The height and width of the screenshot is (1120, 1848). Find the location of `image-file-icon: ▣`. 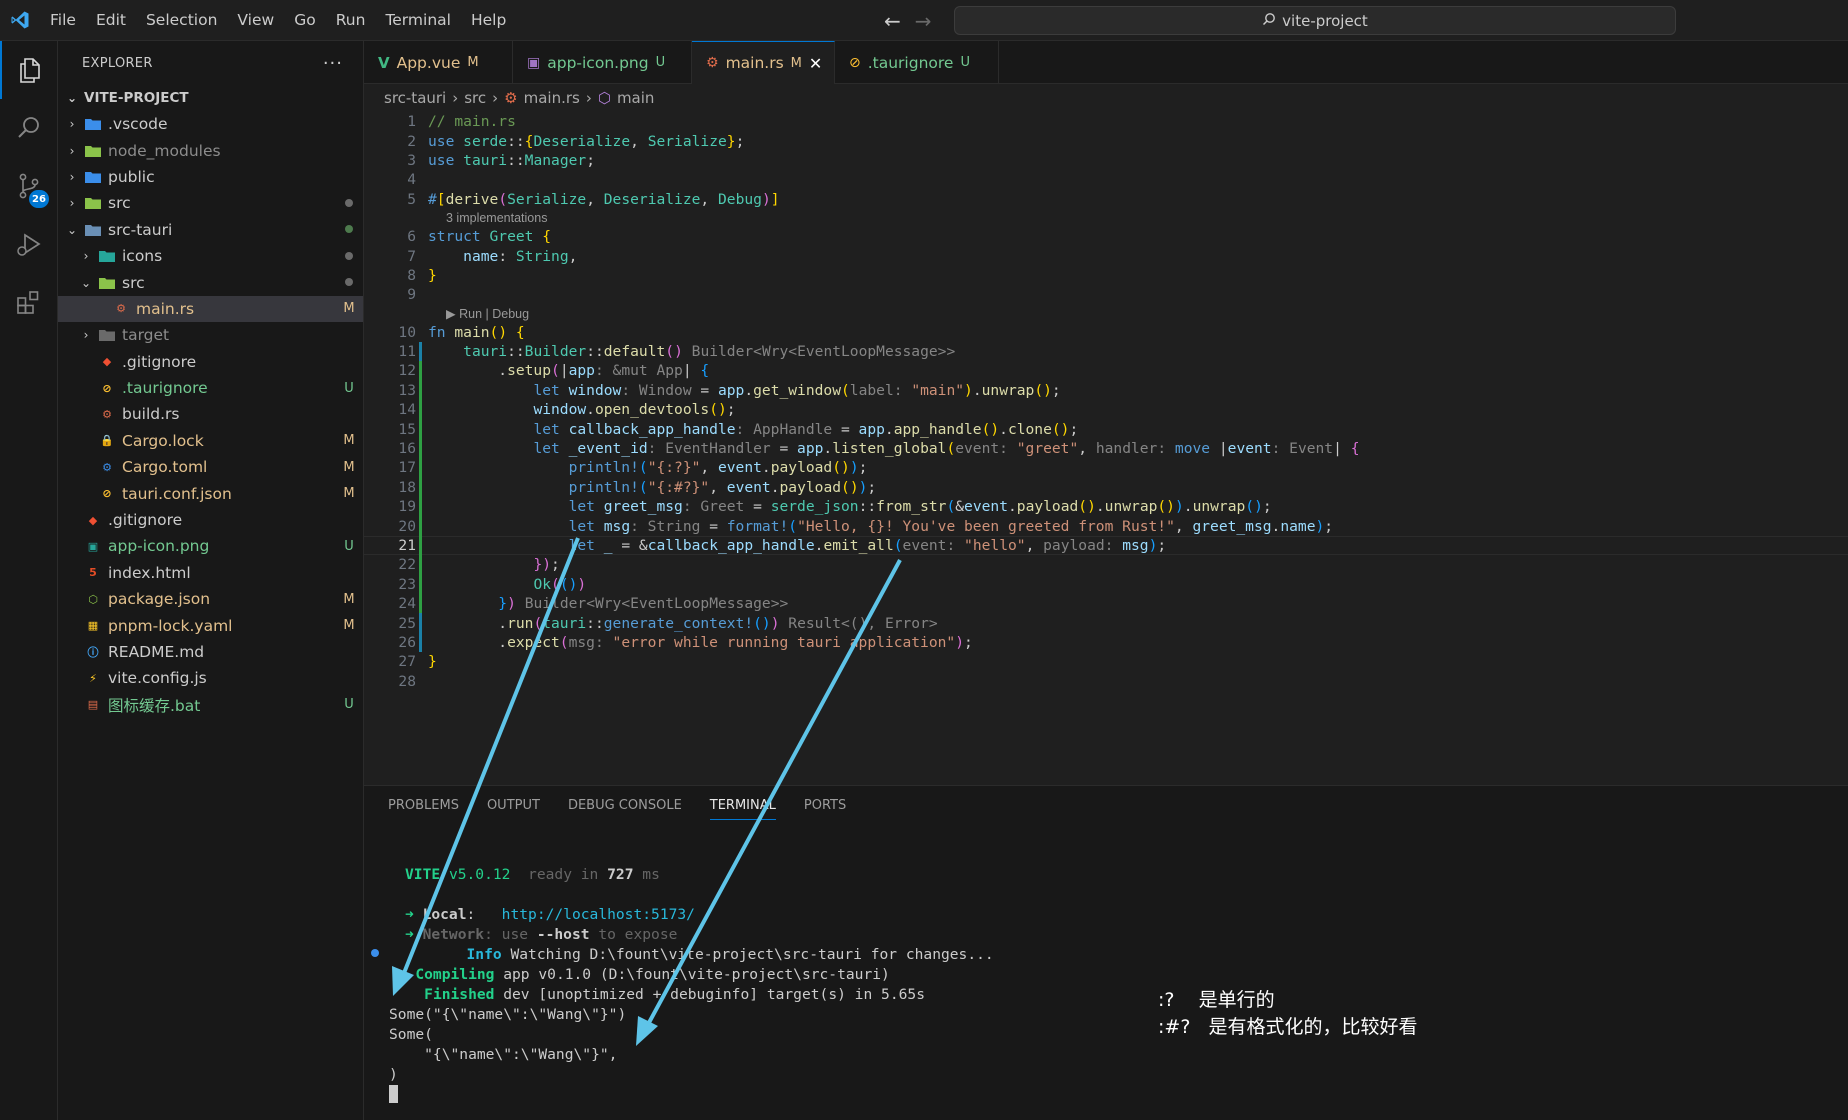

image-file-icon: ▣ is located at coordinates (534, 62).